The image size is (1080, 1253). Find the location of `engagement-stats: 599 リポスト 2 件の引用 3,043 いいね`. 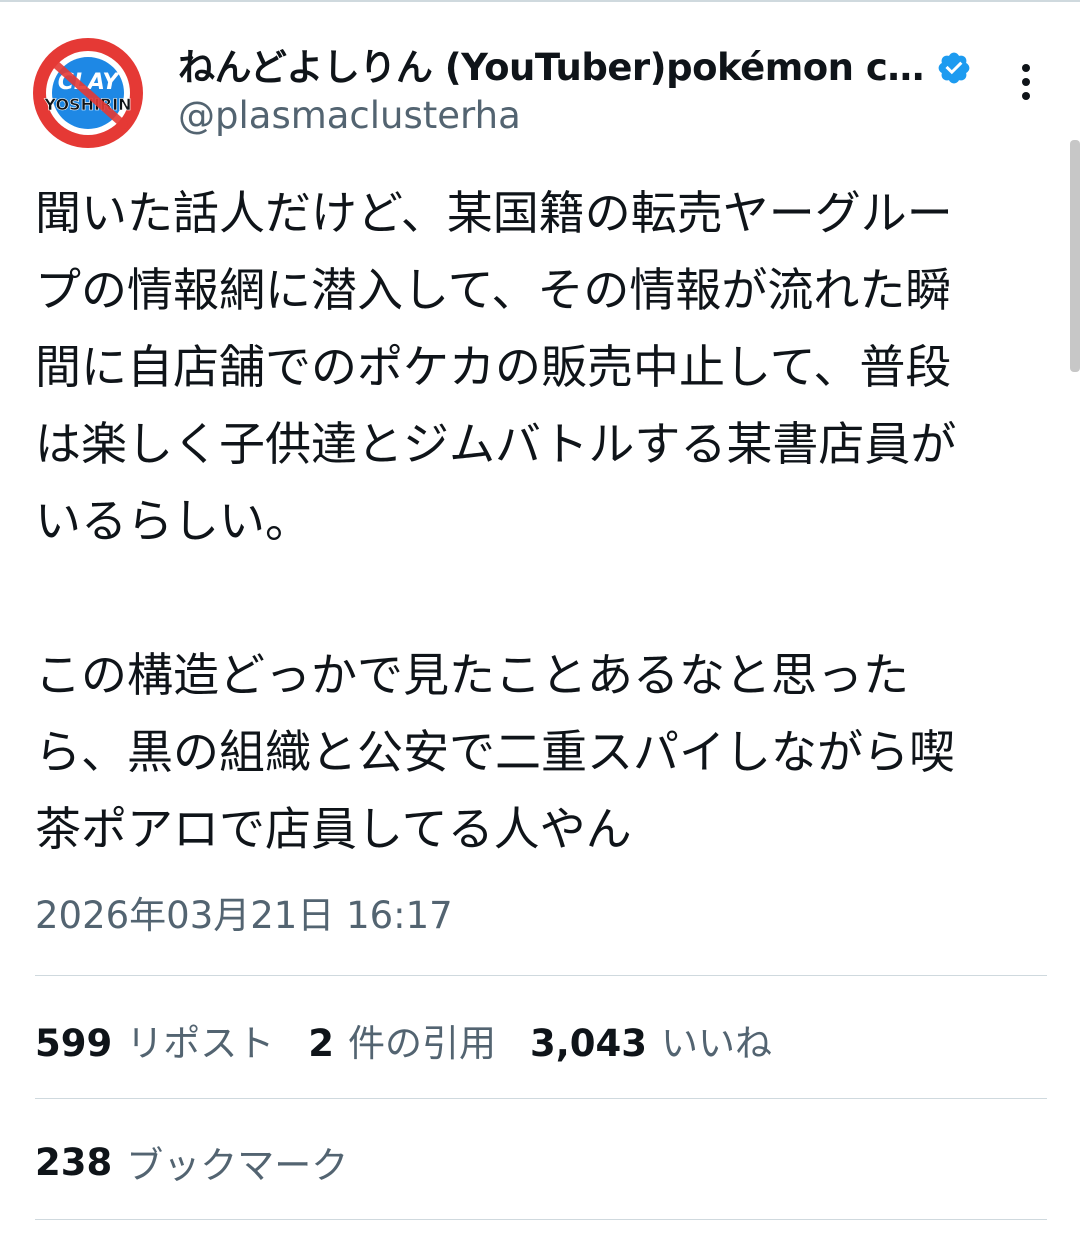

engagement-stats: 599 リポスト 2 件の引用 3,043 いいね is located at coordinates (420, 1040).